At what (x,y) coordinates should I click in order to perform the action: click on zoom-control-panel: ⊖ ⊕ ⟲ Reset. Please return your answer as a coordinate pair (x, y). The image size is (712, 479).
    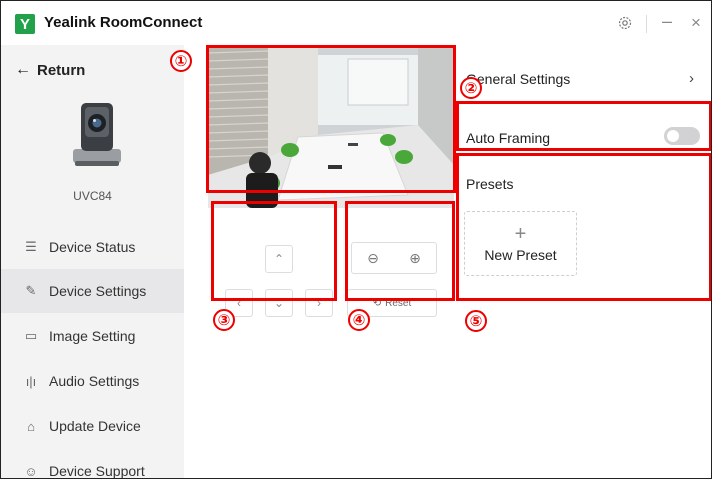
    Looking at the image, I should click on (400, 263).